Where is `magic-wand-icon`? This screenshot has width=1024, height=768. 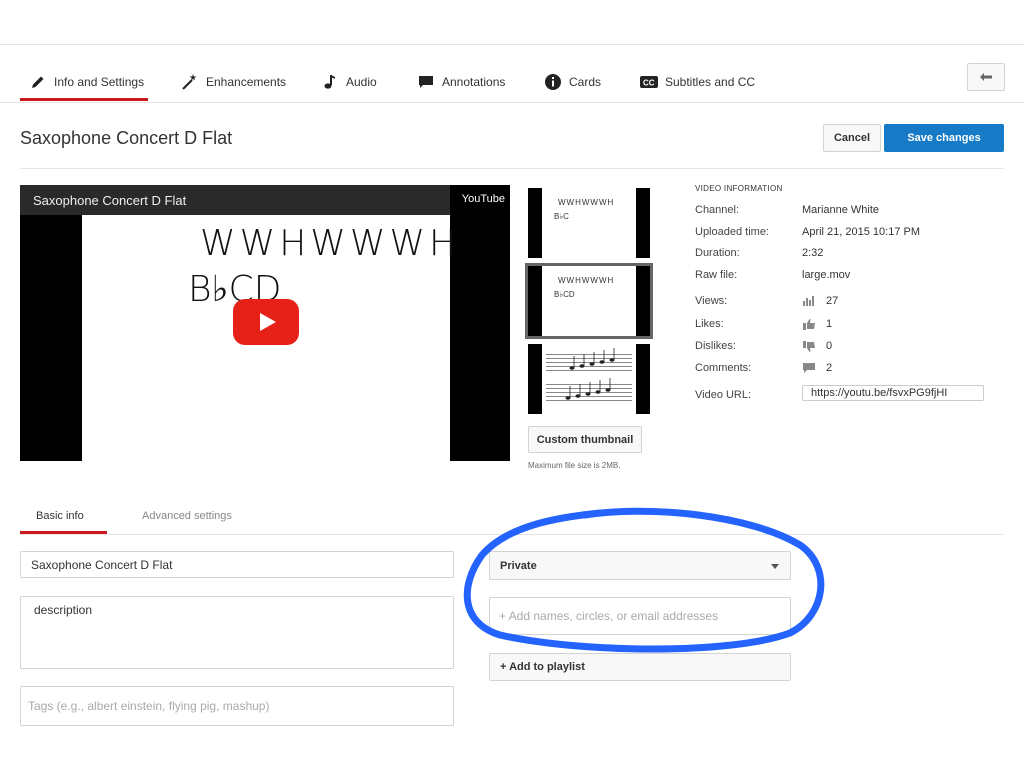
magic-wand-icon is located at coordinates (190, 82).